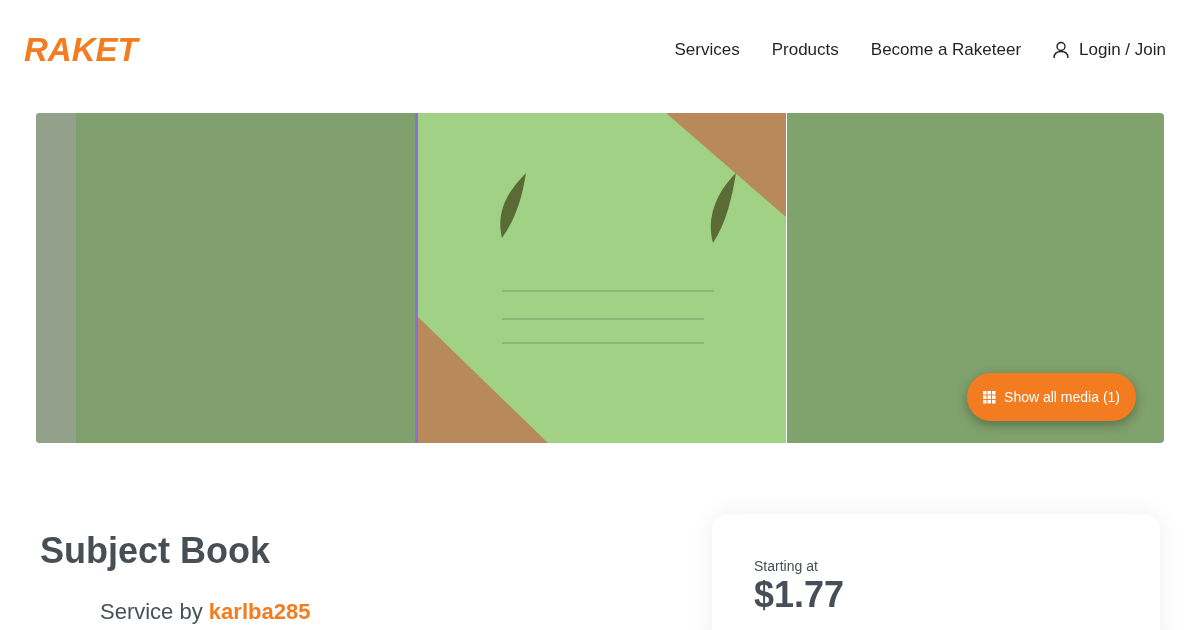  What do you see at coordinates (156, 551) in the screenshot?
I see `service-title: Subject Book` at bounding box center [156, 551].